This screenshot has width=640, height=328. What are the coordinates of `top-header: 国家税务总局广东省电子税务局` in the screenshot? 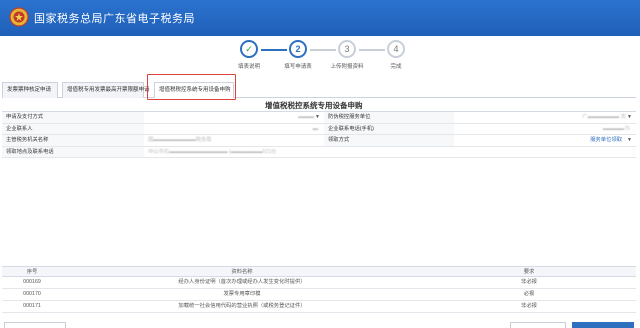 It's located at (320, 18).